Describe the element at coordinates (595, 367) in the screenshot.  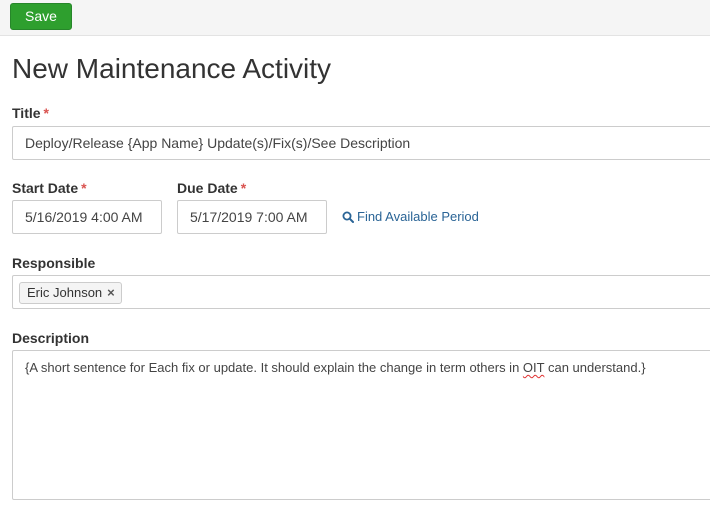
I see `description-text-end: can understand.}` at that location.